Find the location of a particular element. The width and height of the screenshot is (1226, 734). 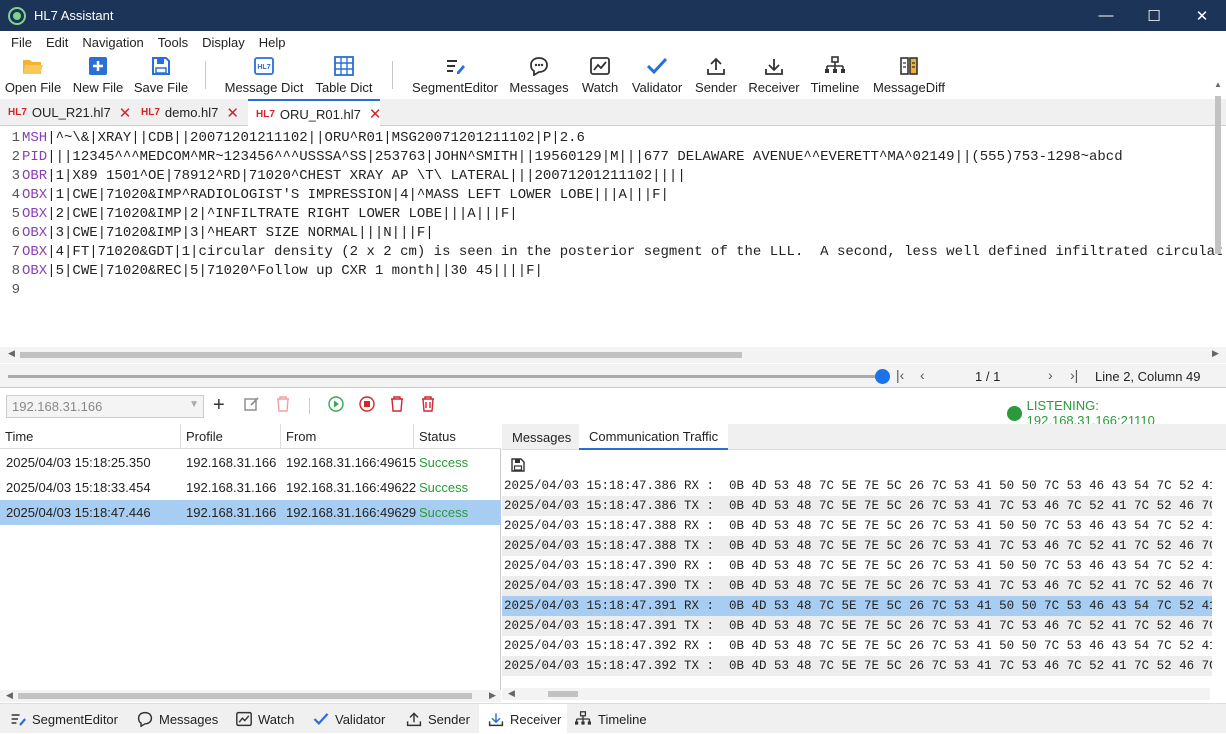

dock-tab-sender: Sender is located at coordinates (441, 719).